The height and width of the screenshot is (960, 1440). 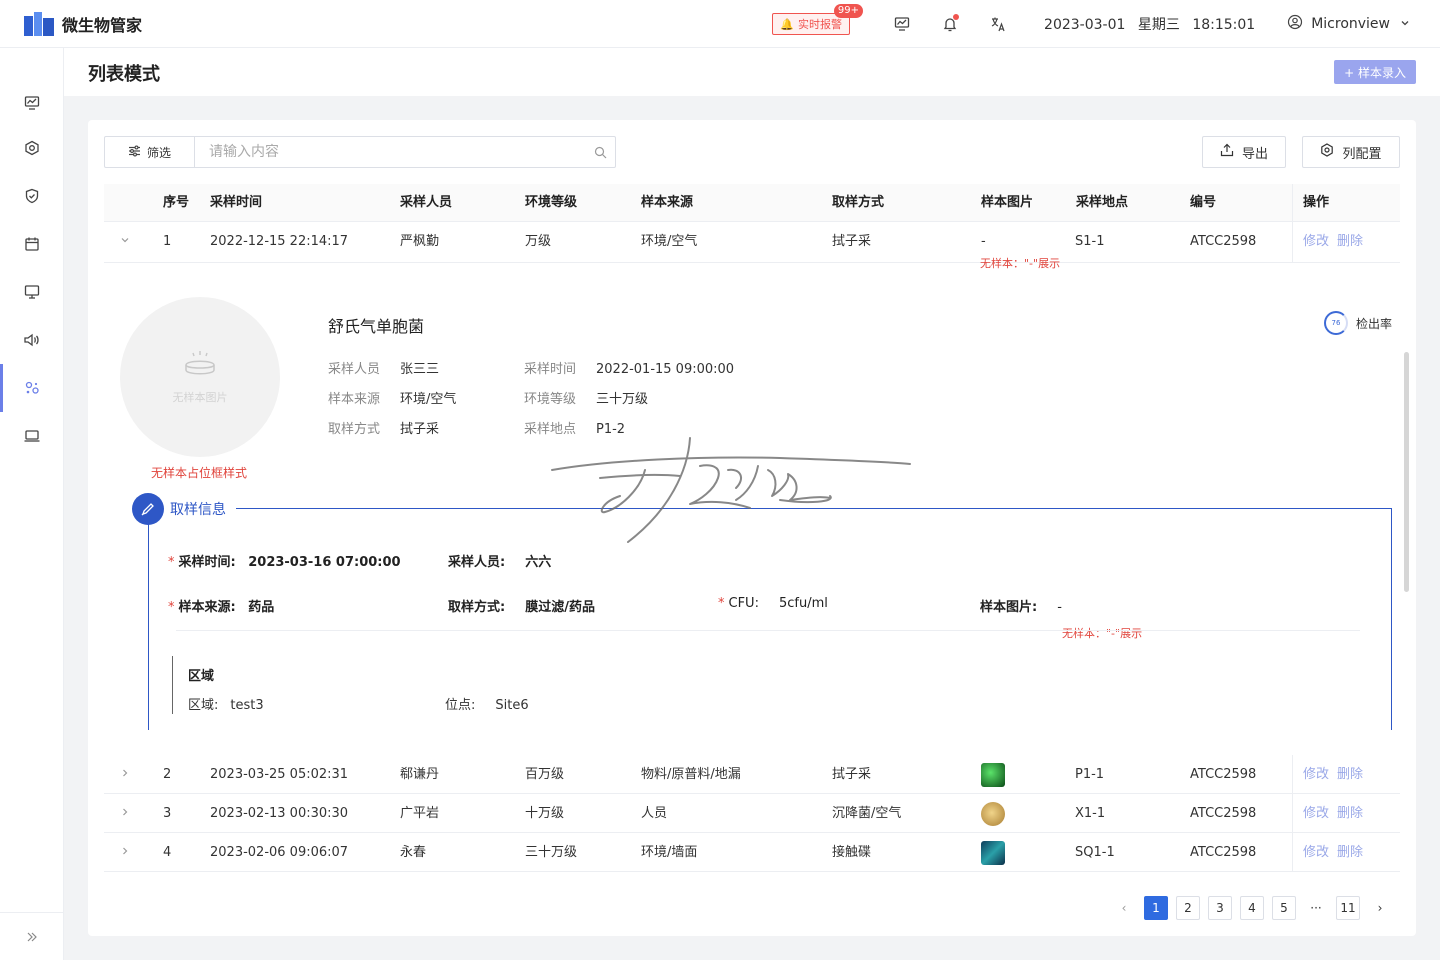 What do you see at coordinates (32, 103) in the screenshot?
I see `sidebar-item-dashboard` at bounding box center [32, 103].